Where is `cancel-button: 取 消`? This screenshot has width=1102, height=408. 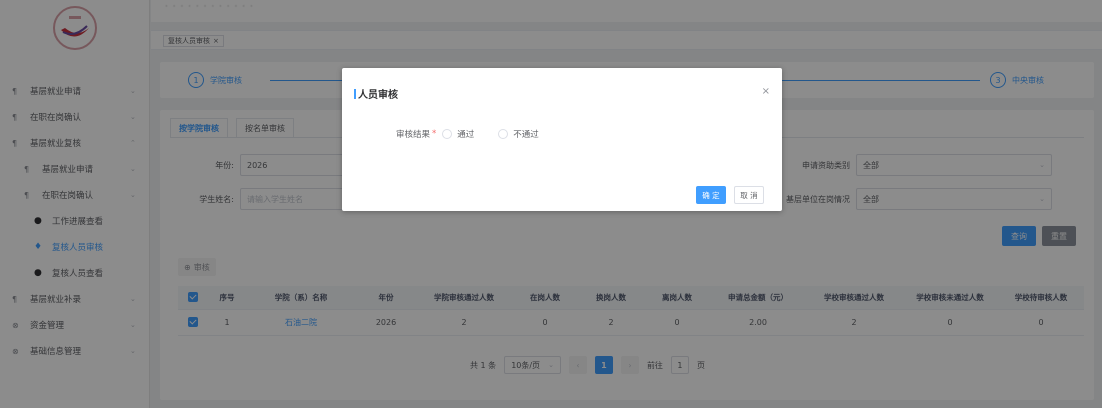 cancel-button: 取 消 is located at coordinates (749, 195).